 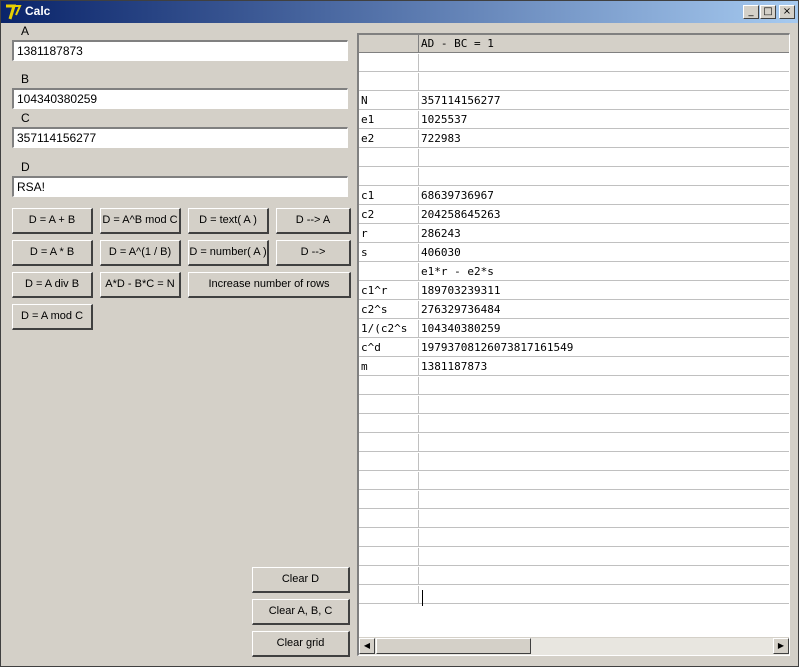 I want to click on scroll-right-icon: ▶, so click(x=781, y=646).